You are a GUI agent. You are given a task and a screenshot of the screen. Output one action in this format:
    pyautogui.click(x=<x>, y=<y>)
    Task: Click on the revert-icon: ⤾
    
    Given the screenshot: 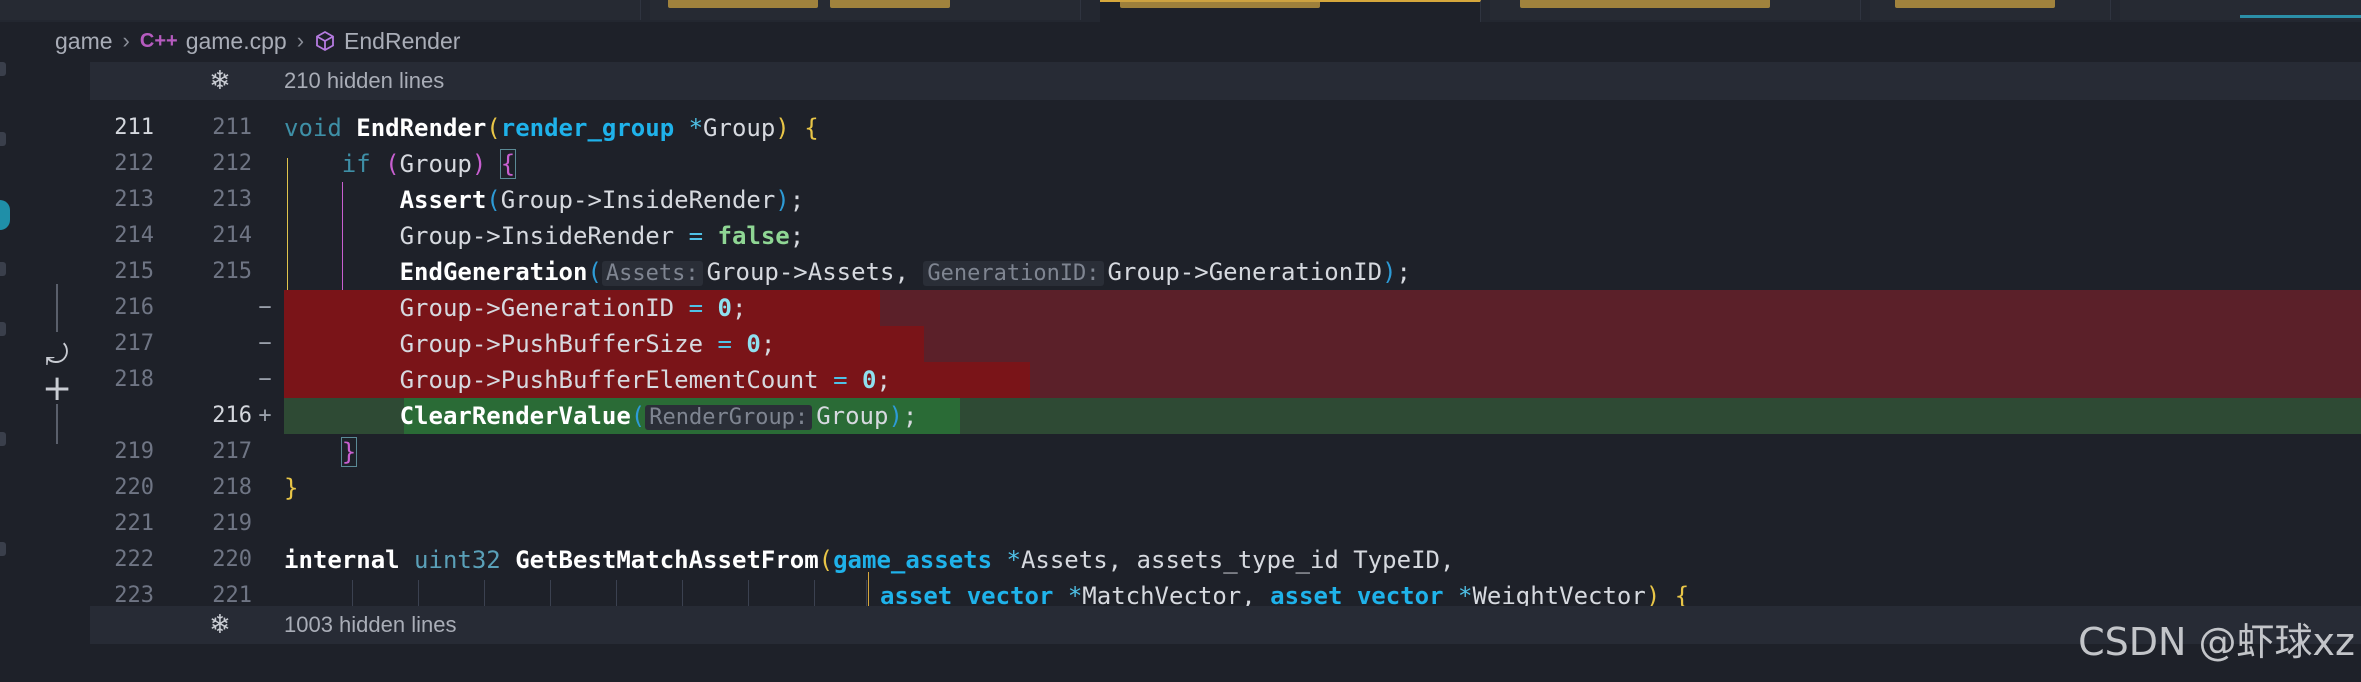 What is the action you would take?
    pyautogui.click(x=57, y=355)
    